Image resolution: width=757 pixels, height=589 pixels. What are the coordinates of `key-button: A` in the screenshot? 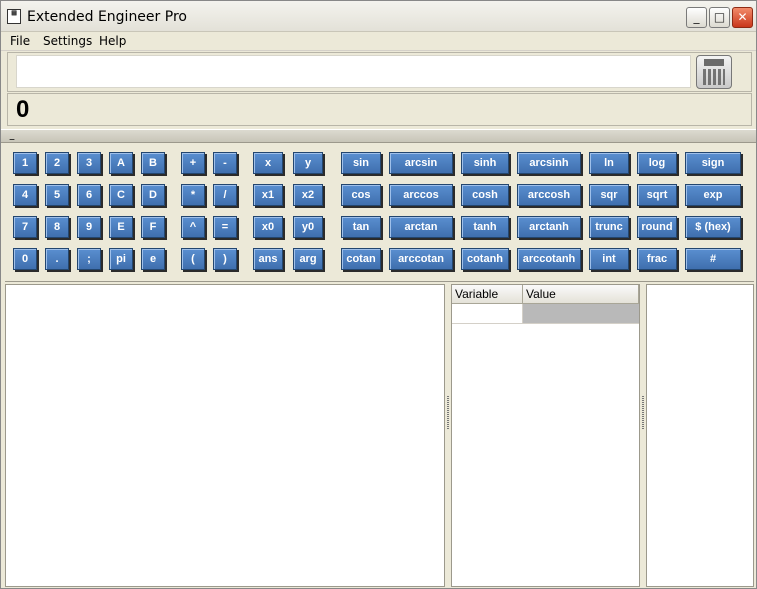 It's located at (121, 163).